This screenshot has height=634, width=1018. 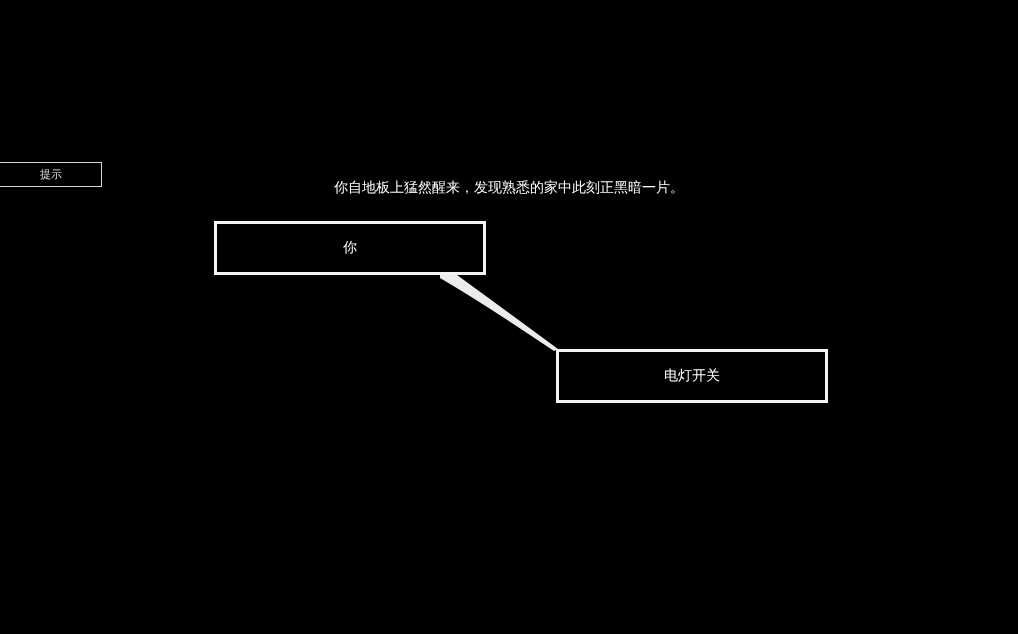 I want to click on narration-text: 你自地板上猛然醒来，发现熟悉的家中此刻正黑暗一片。, so click(x=509, y=187).